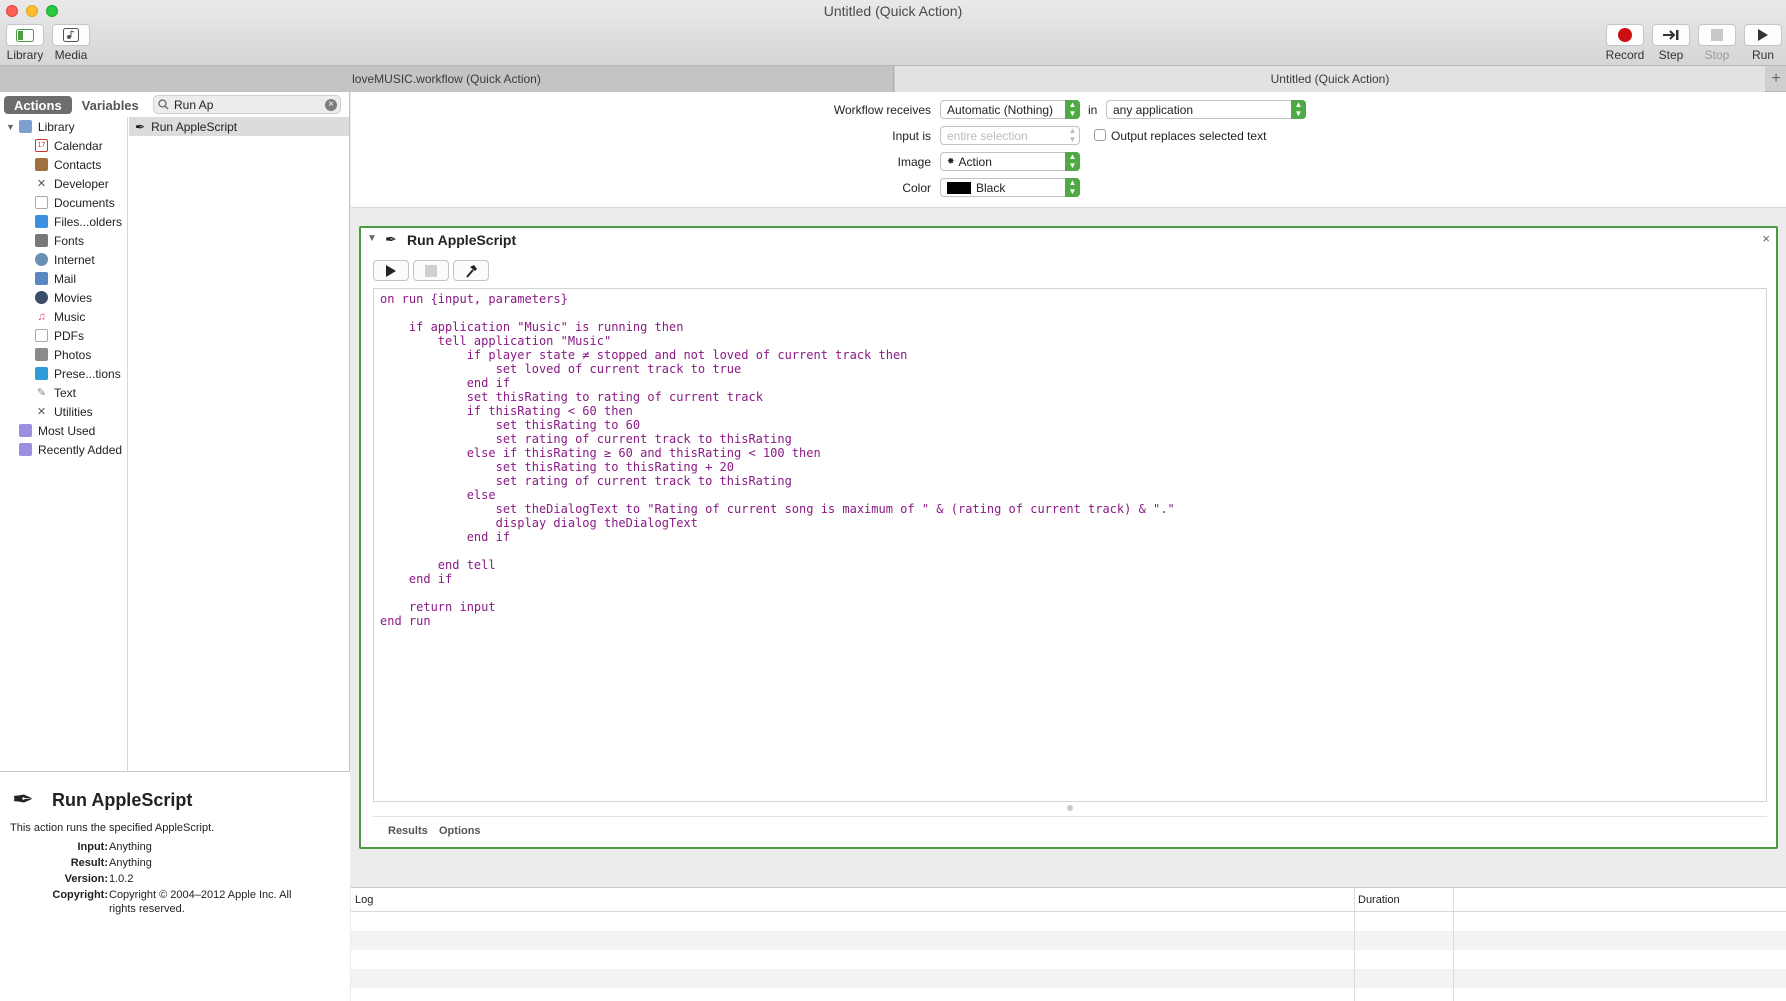 This screenshot has height=1001, width=1786. I want to click on step-button, so click(1671, 35).